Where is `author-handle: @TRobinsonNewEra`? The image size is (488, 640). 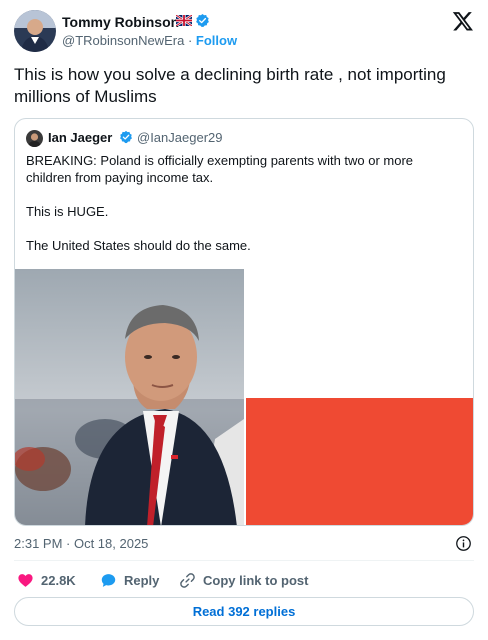 author-handle: @TRobinsonNewEra is located at coordinates (123, 40).